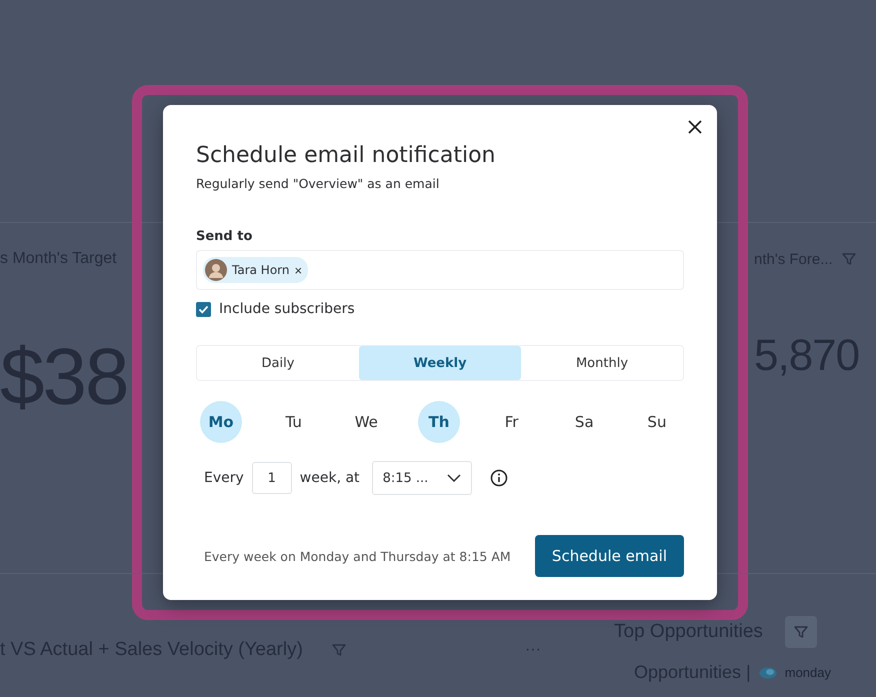  What do you see at coordinates (499, 478) in the screenshot?
I see `info-icon` at bounding box center [499, 478].